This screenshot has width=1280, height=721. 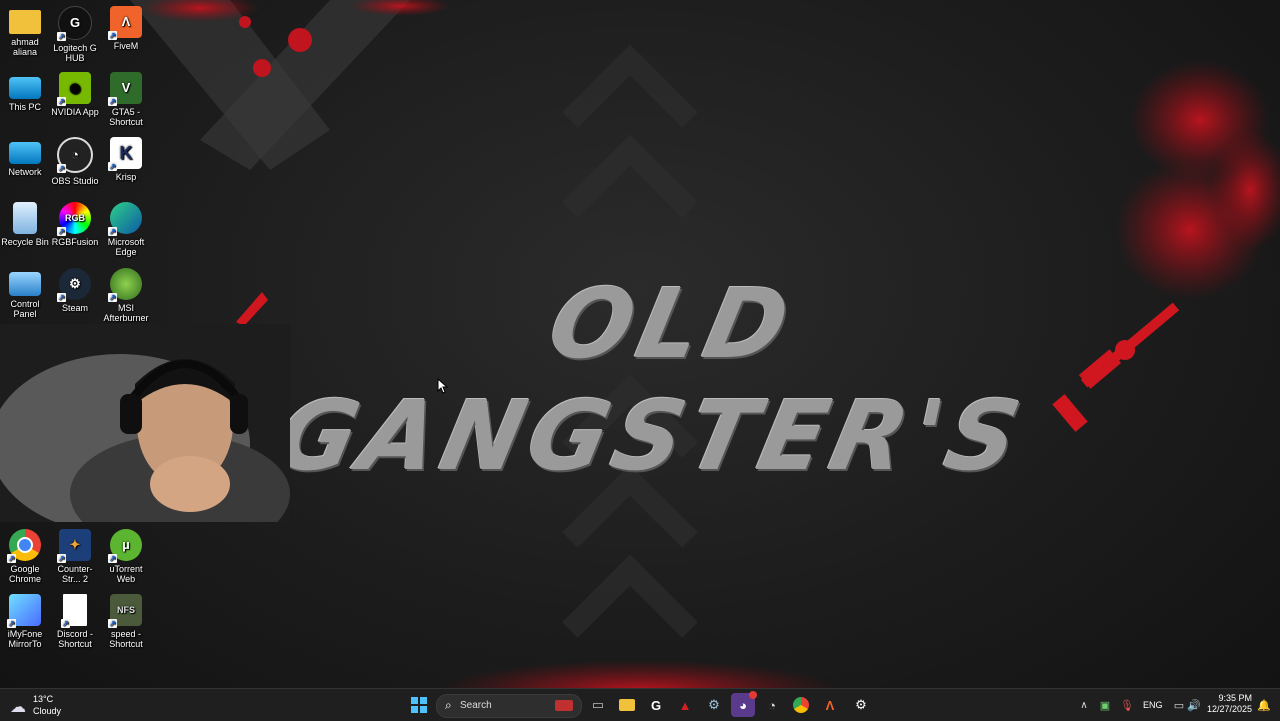 I want to click on taskbar-logitech: G, so click(x=656, y=705).